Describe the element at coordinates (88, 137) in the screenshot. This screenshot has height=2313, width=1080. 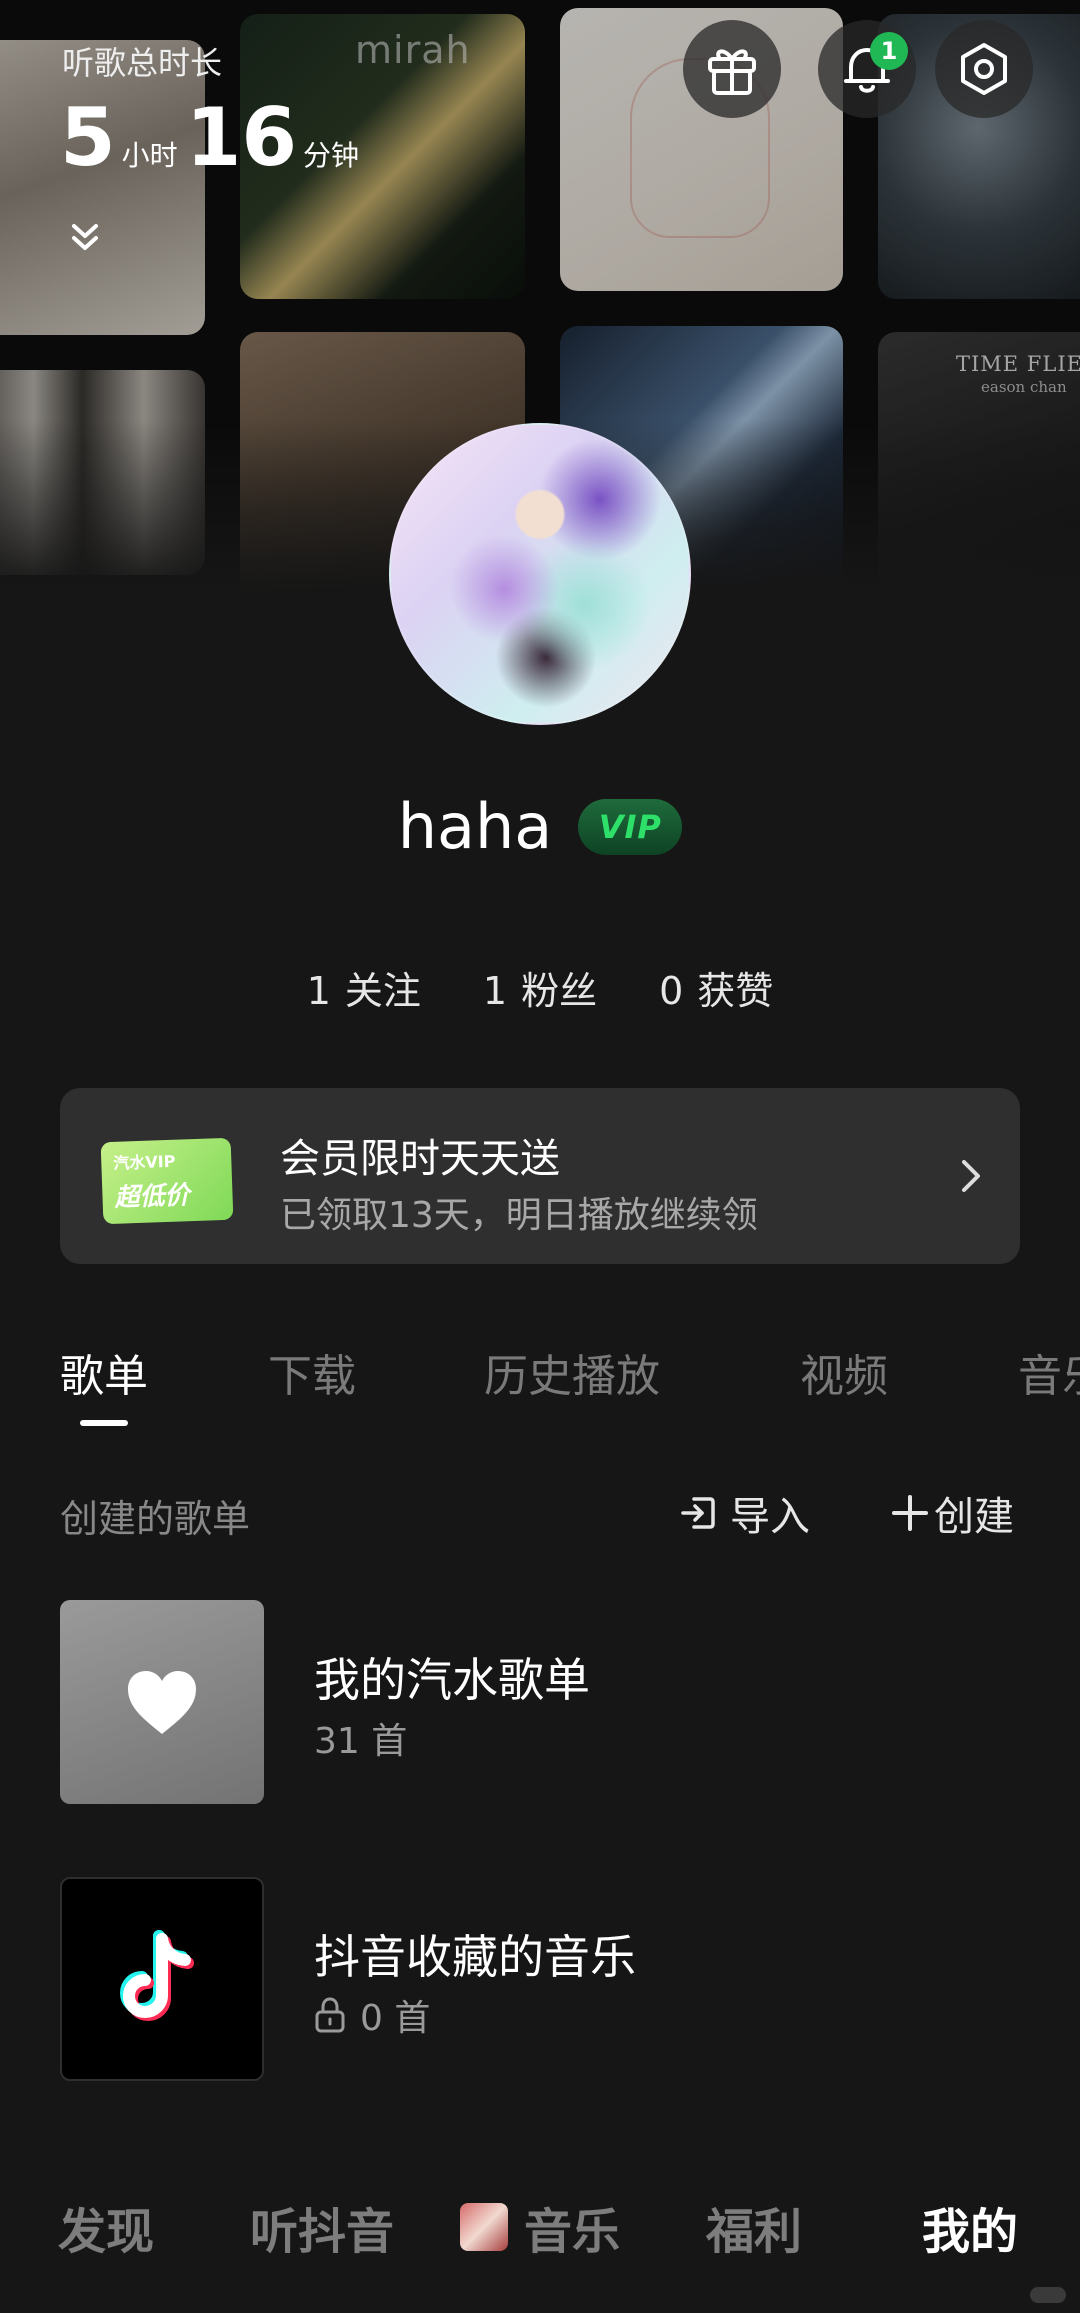
I see `listen-hours: 5` at that location.